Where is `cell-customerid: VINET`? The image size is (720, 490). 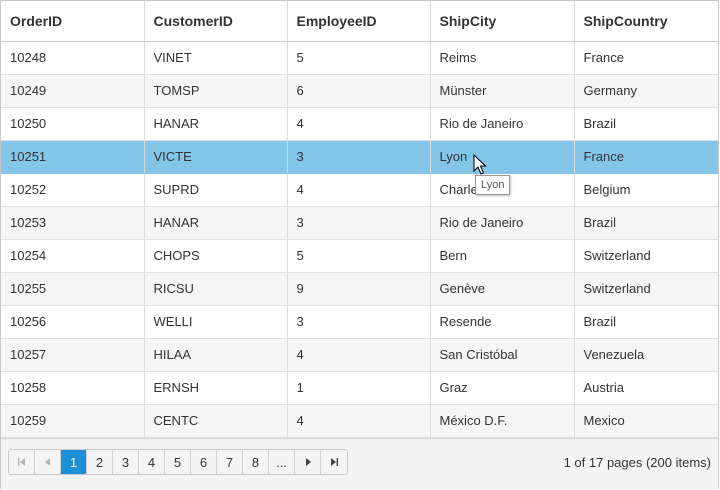
cell-customerid: VINET is located at coordinates (216, 58).